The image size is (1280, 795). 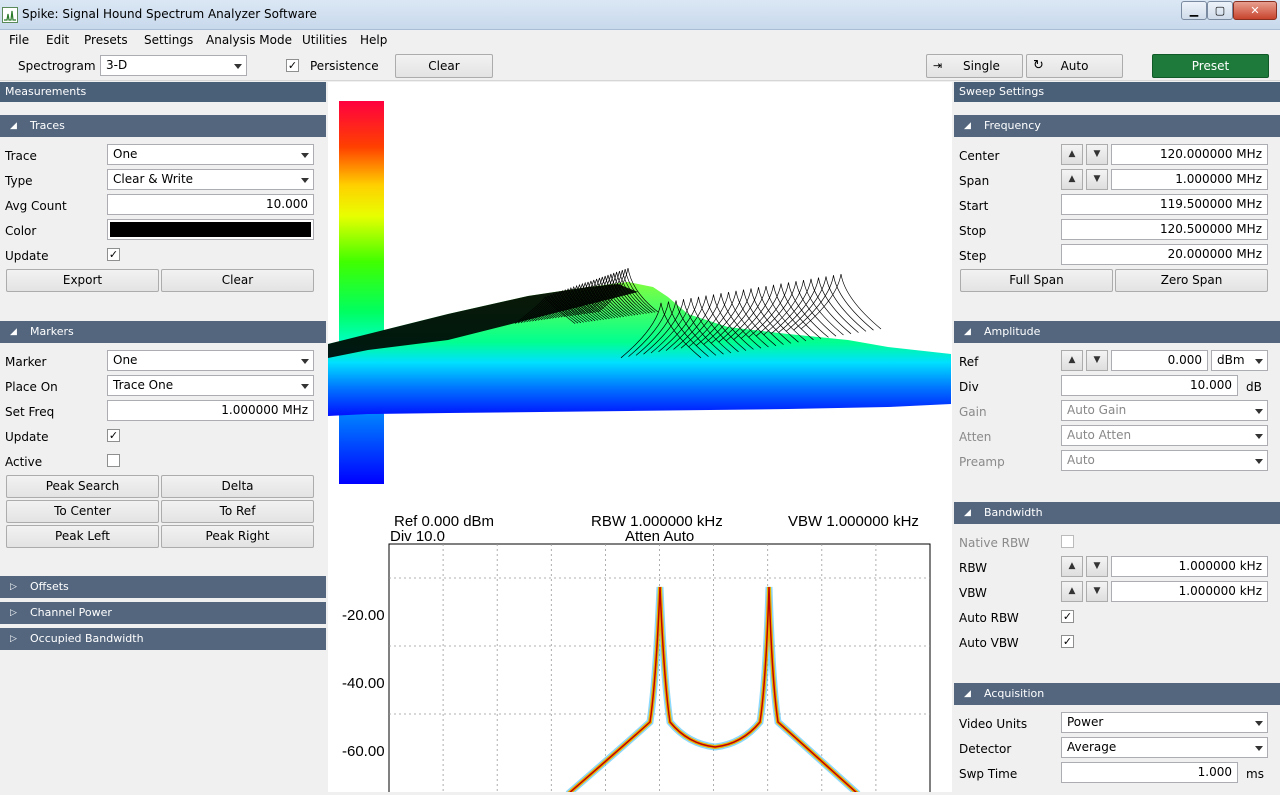 I want to click on offsets-title: Offsets, so click(x=49, y=586).